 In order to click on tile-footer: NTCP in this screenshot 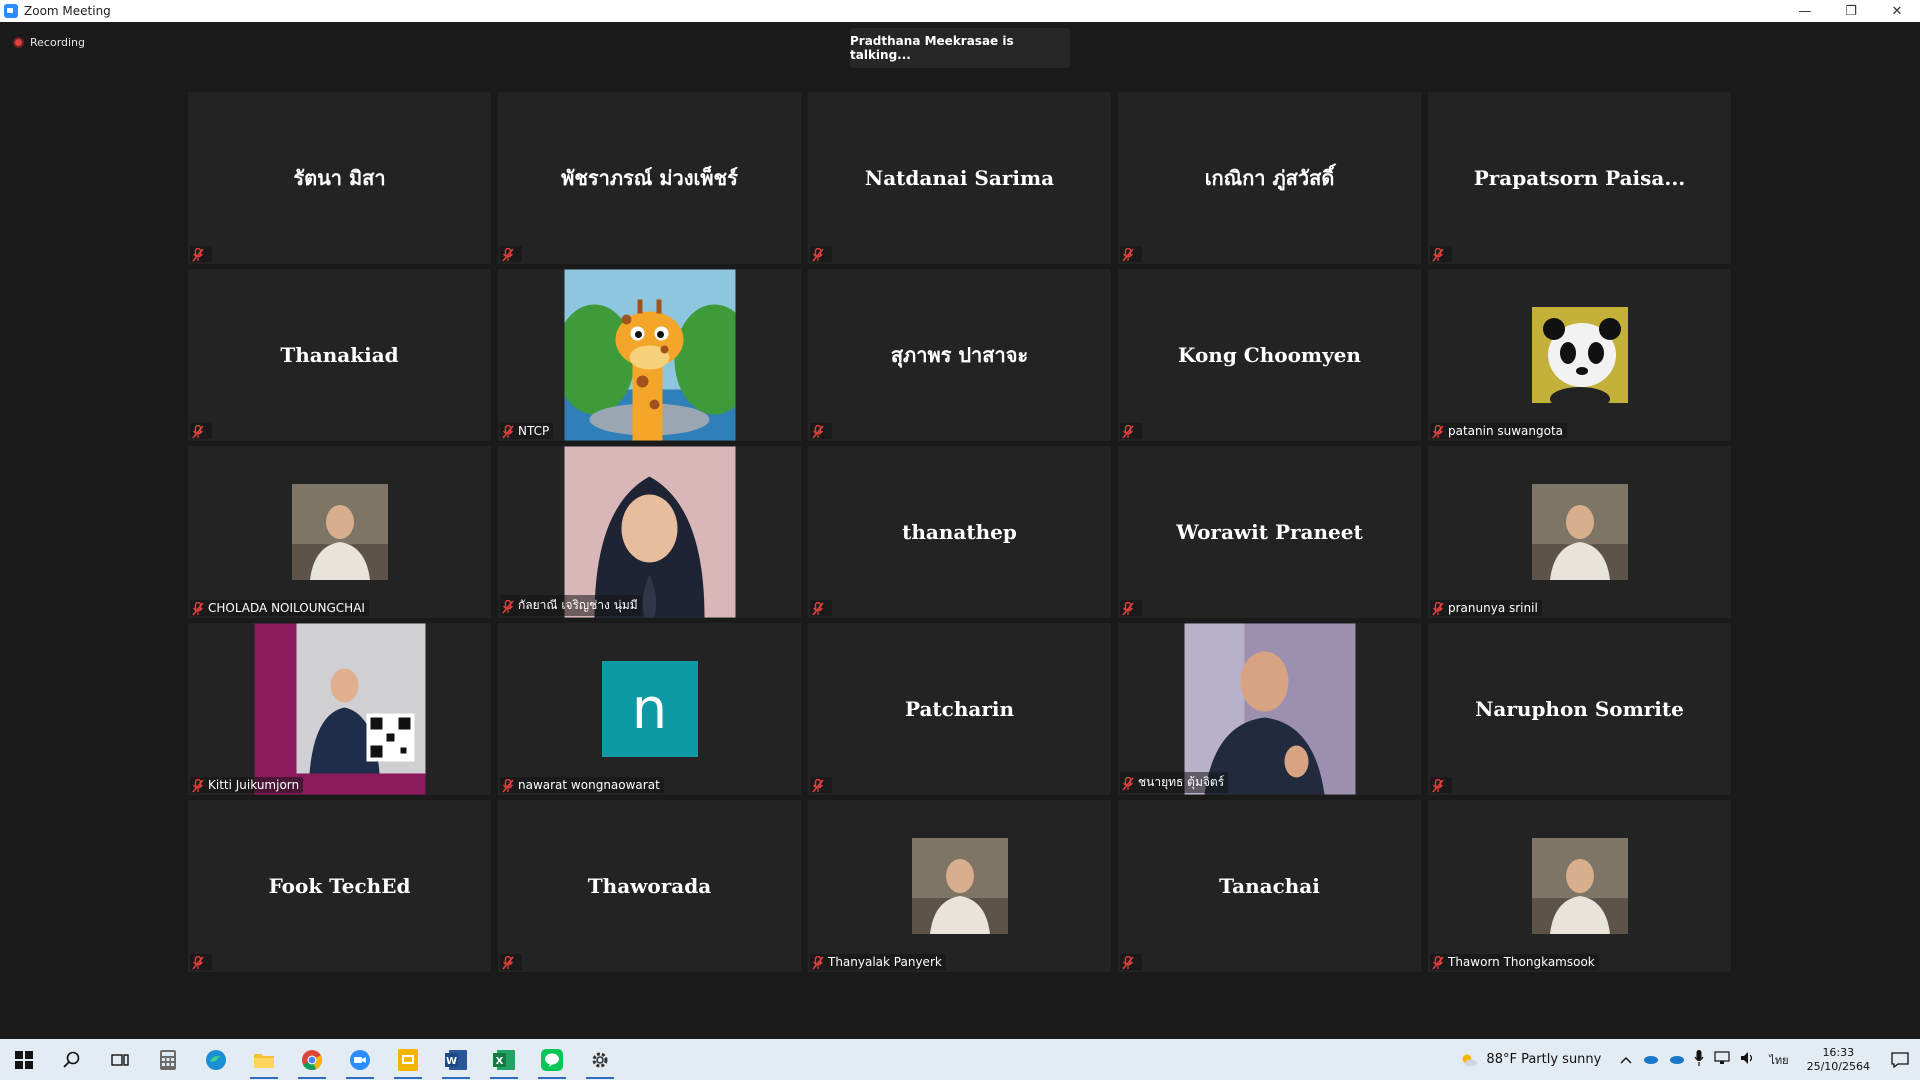, I will do `click(527, 431)`.